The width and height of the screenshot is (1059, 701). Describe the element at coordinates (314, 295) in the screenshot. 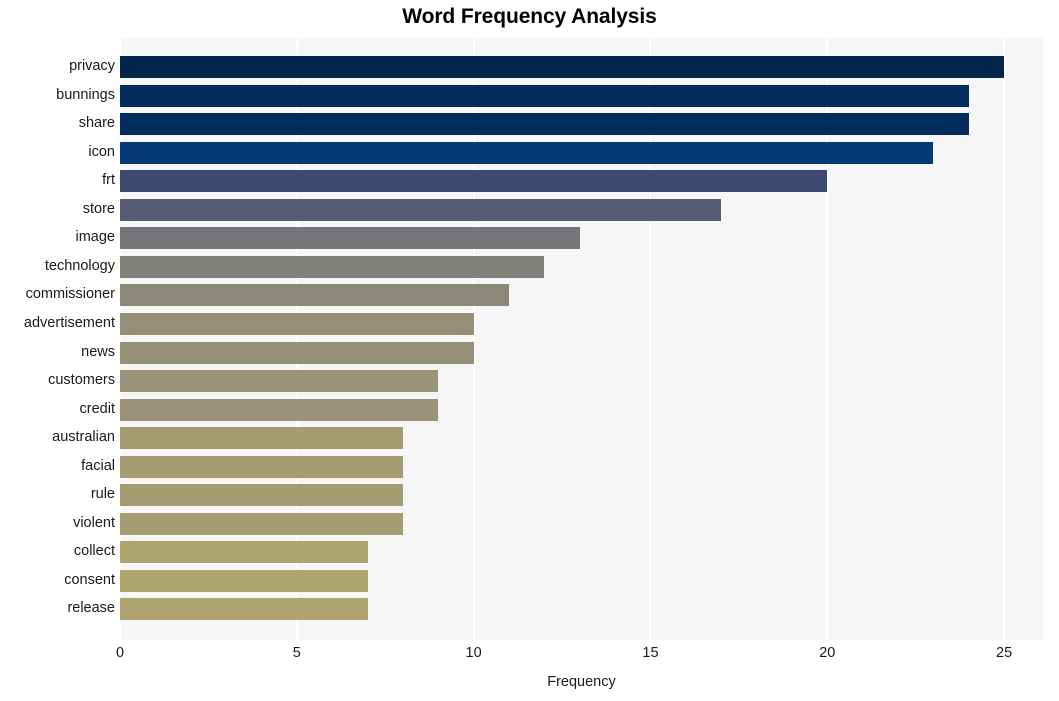

I see `bar-commissioner` at that location.